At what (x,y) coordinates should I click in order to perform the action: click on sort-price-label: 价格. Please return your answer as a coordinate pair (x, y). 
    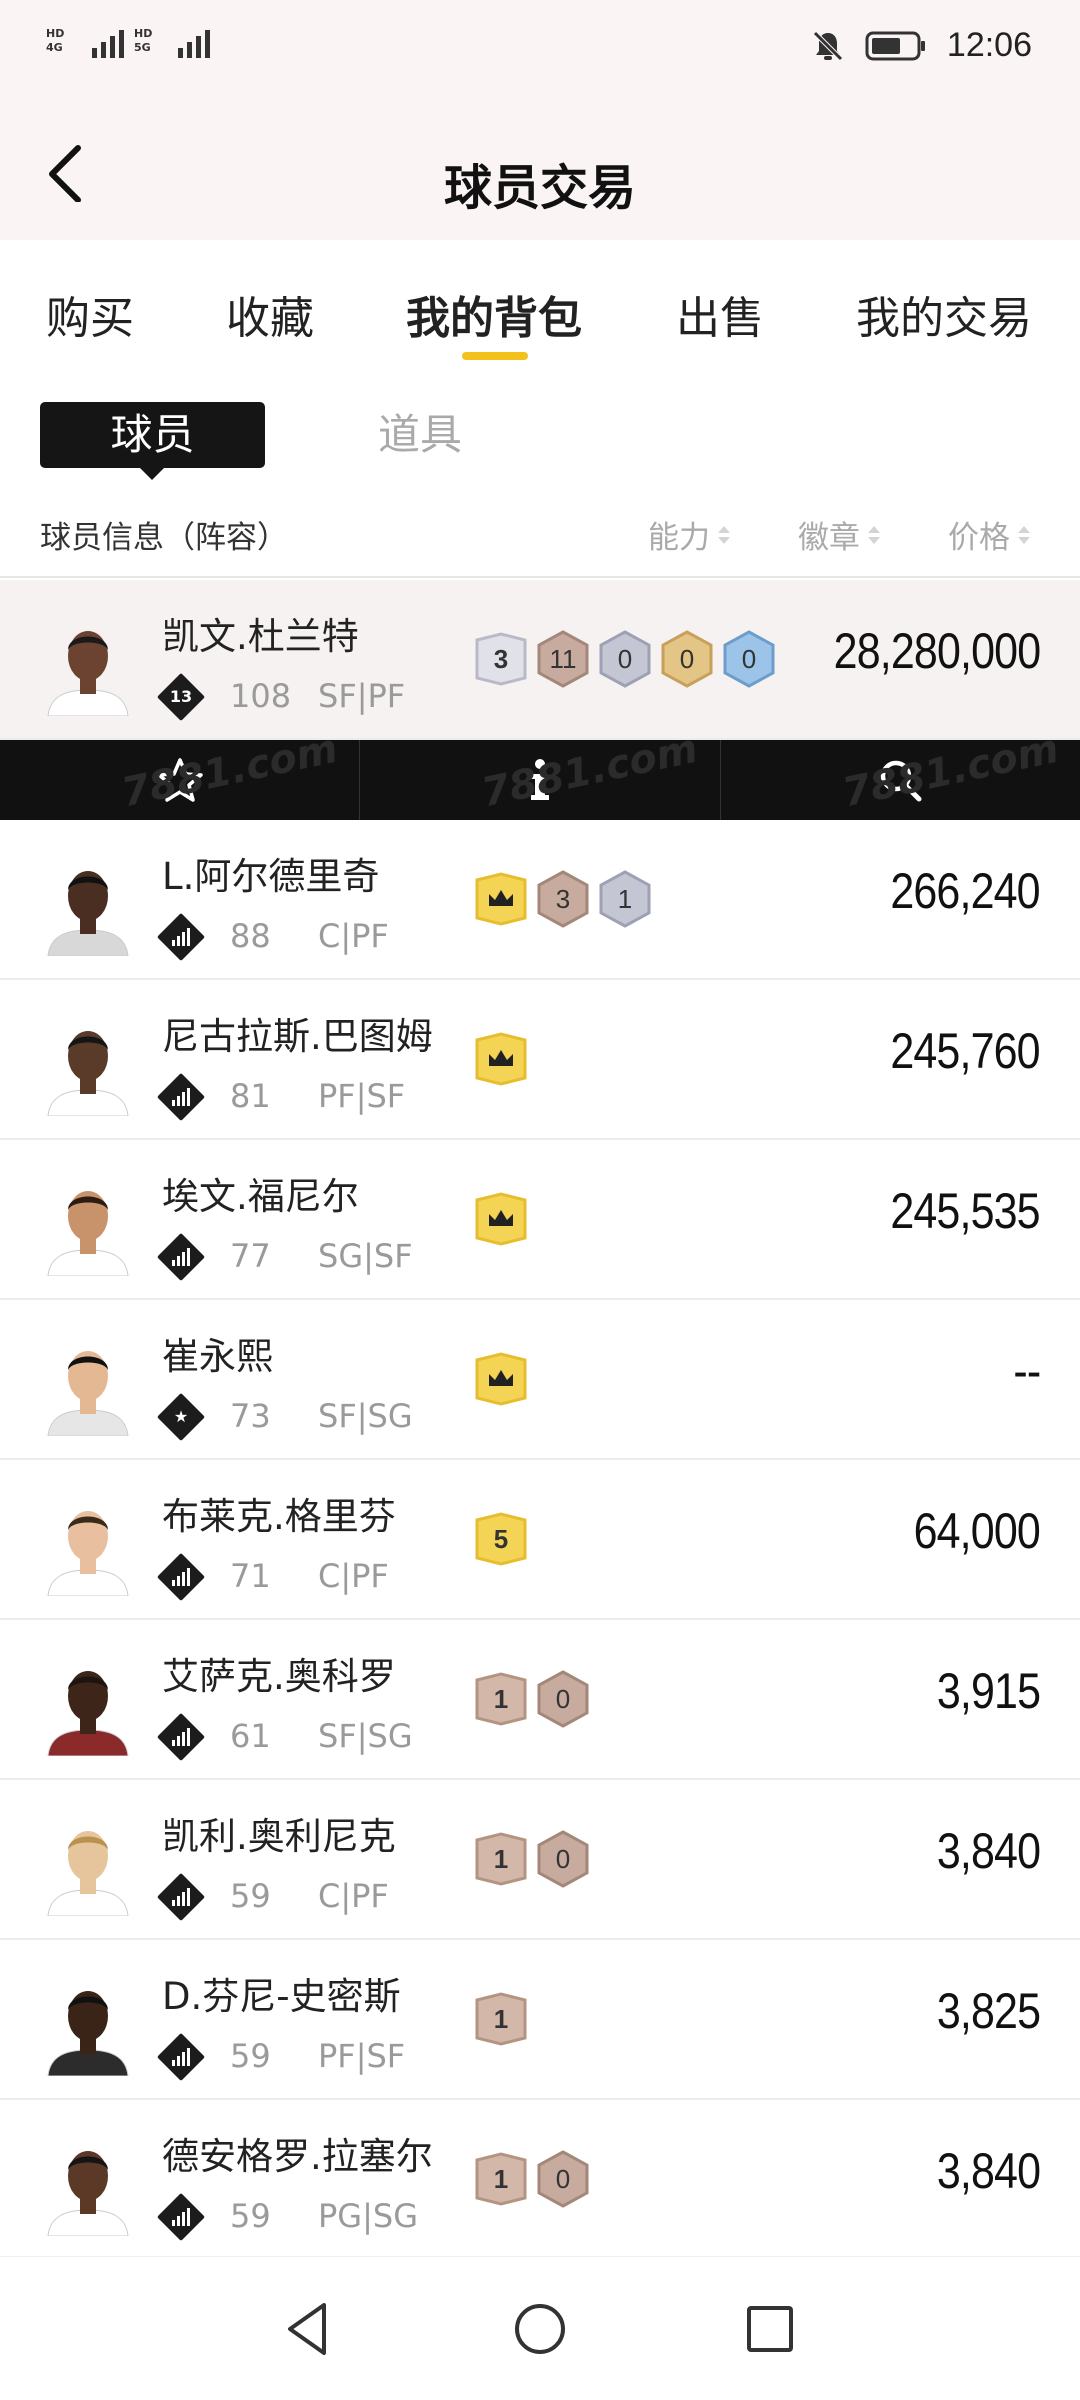
    Looking at the image, I should click on (979, 538).